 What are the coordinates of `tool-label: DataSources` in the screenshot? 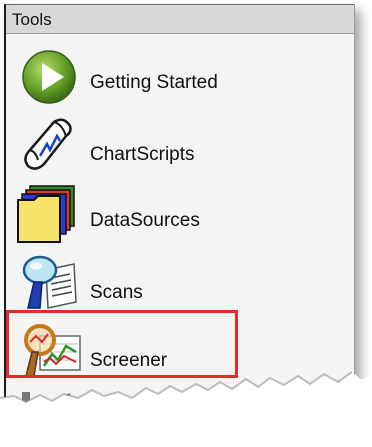 It's located at (145, 220).